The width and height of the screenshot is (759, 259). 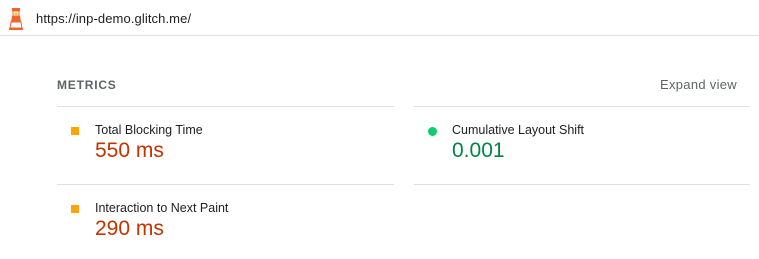 What do you see at coordinates (149, 130) in the screenshot?
I see `metric-label: Total Blocking Time` at bounding box center [149, 130].